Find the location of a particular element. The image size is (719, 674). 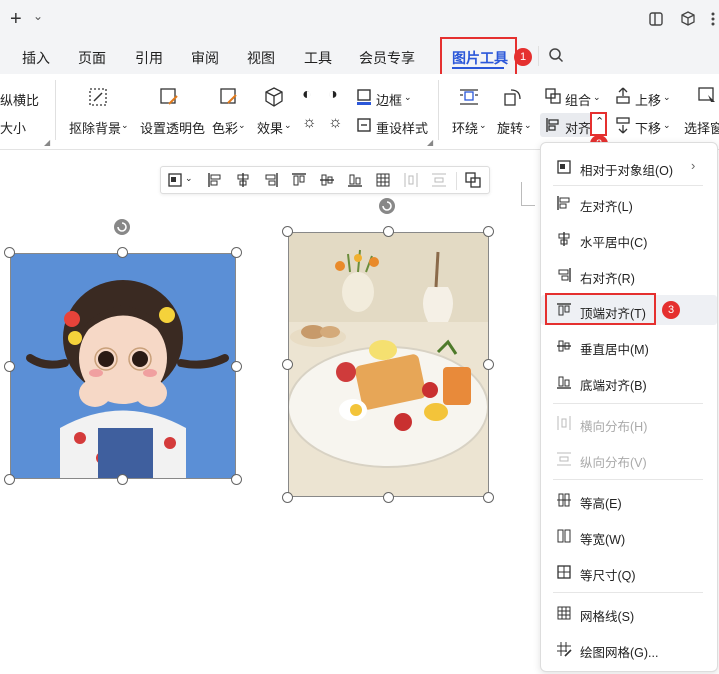

group-button: 组合 is located at coordinates (578, 99).